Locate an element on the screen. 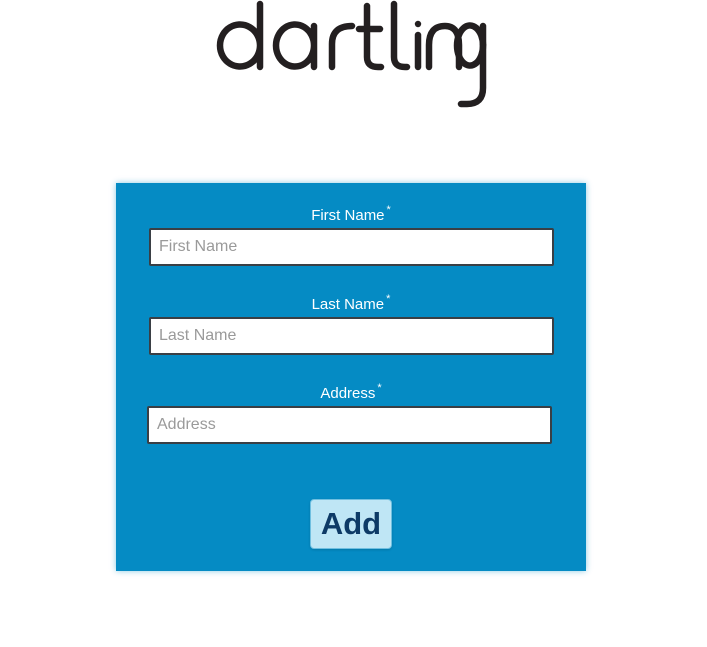 The width and height of the screenshot is (707, 647). address-label: Address * is located at coordinates (351, 393).